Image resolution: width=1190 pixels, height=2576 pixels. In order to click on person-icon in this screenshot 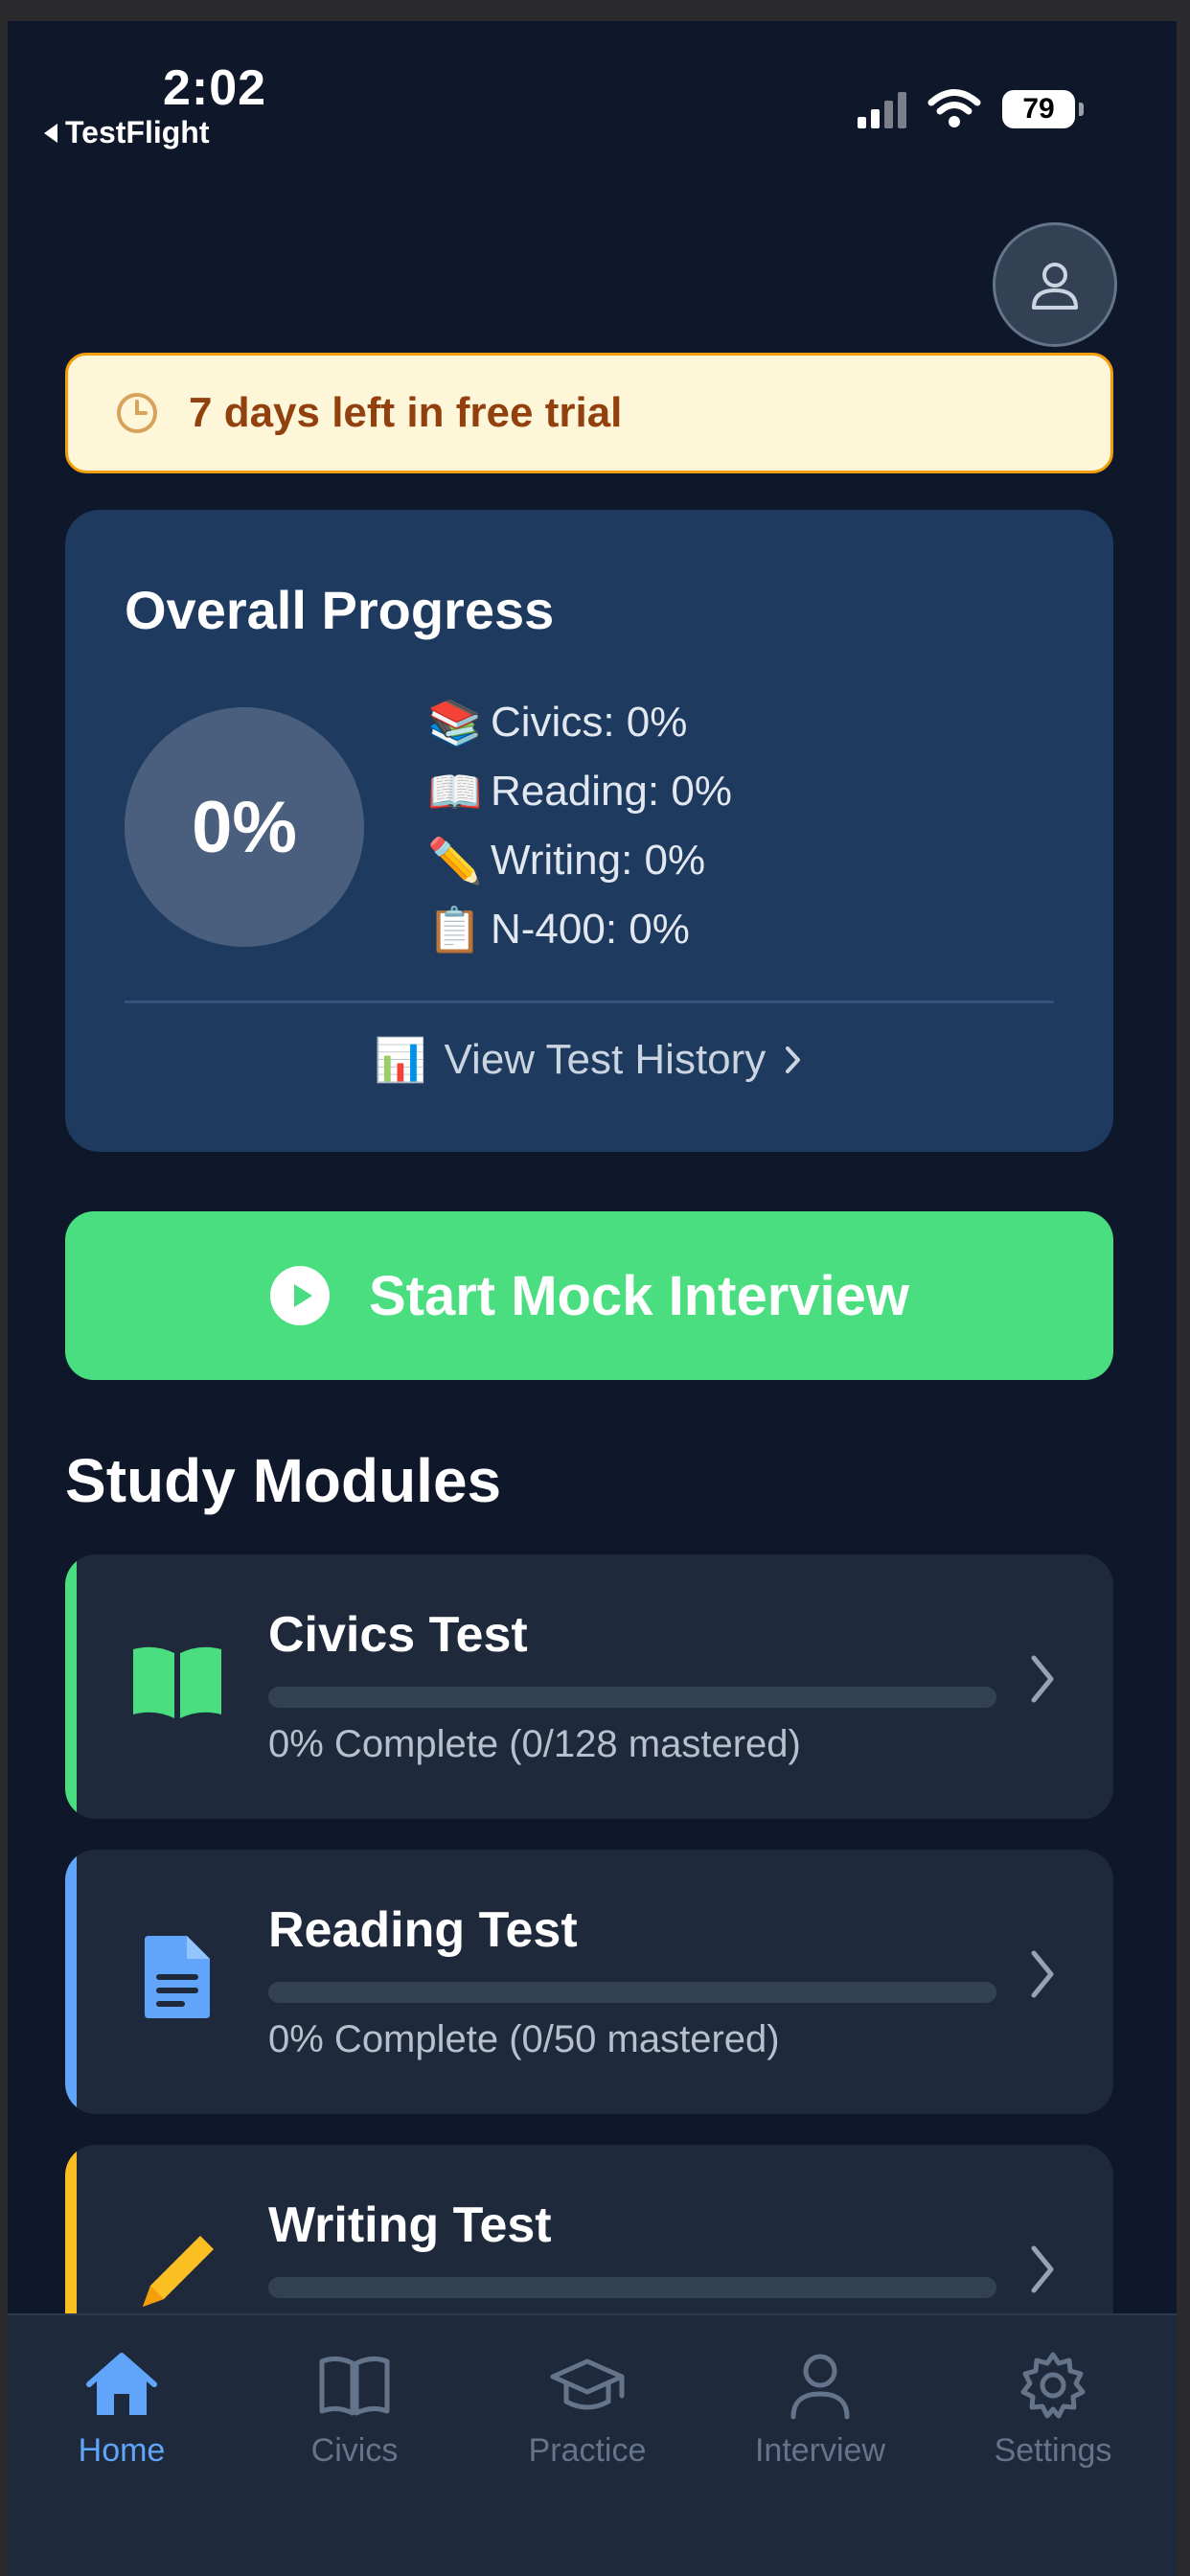, I will do `click(820, 2387)`.